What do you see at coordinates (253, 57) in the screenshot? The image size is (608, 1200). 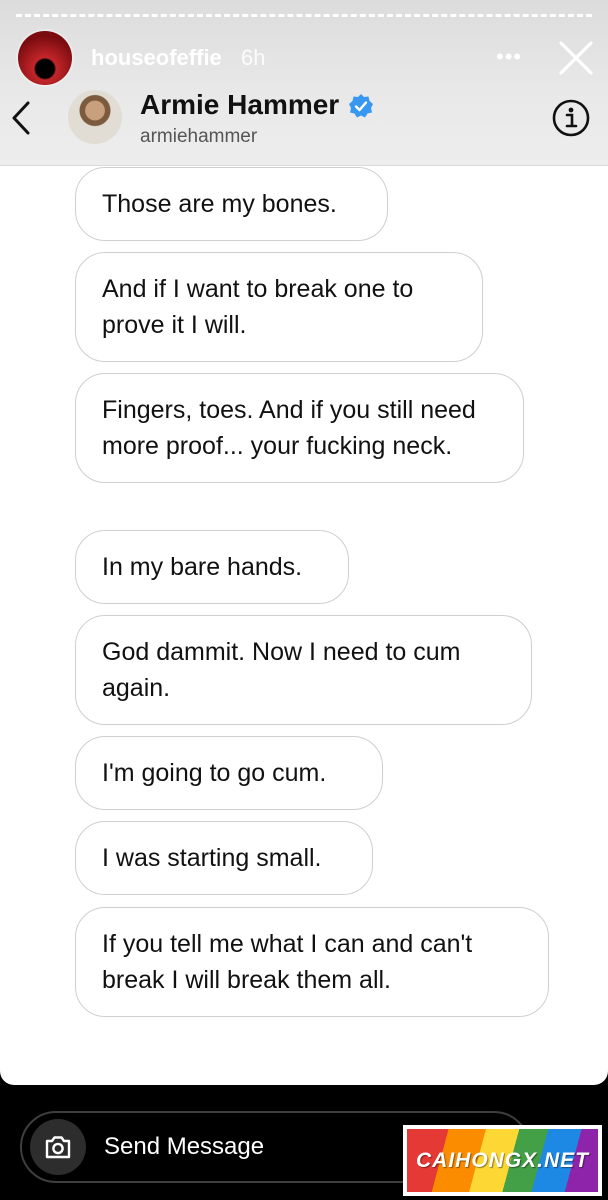 I see `story-timestamp: 6h` at bounding box center [253, 57].